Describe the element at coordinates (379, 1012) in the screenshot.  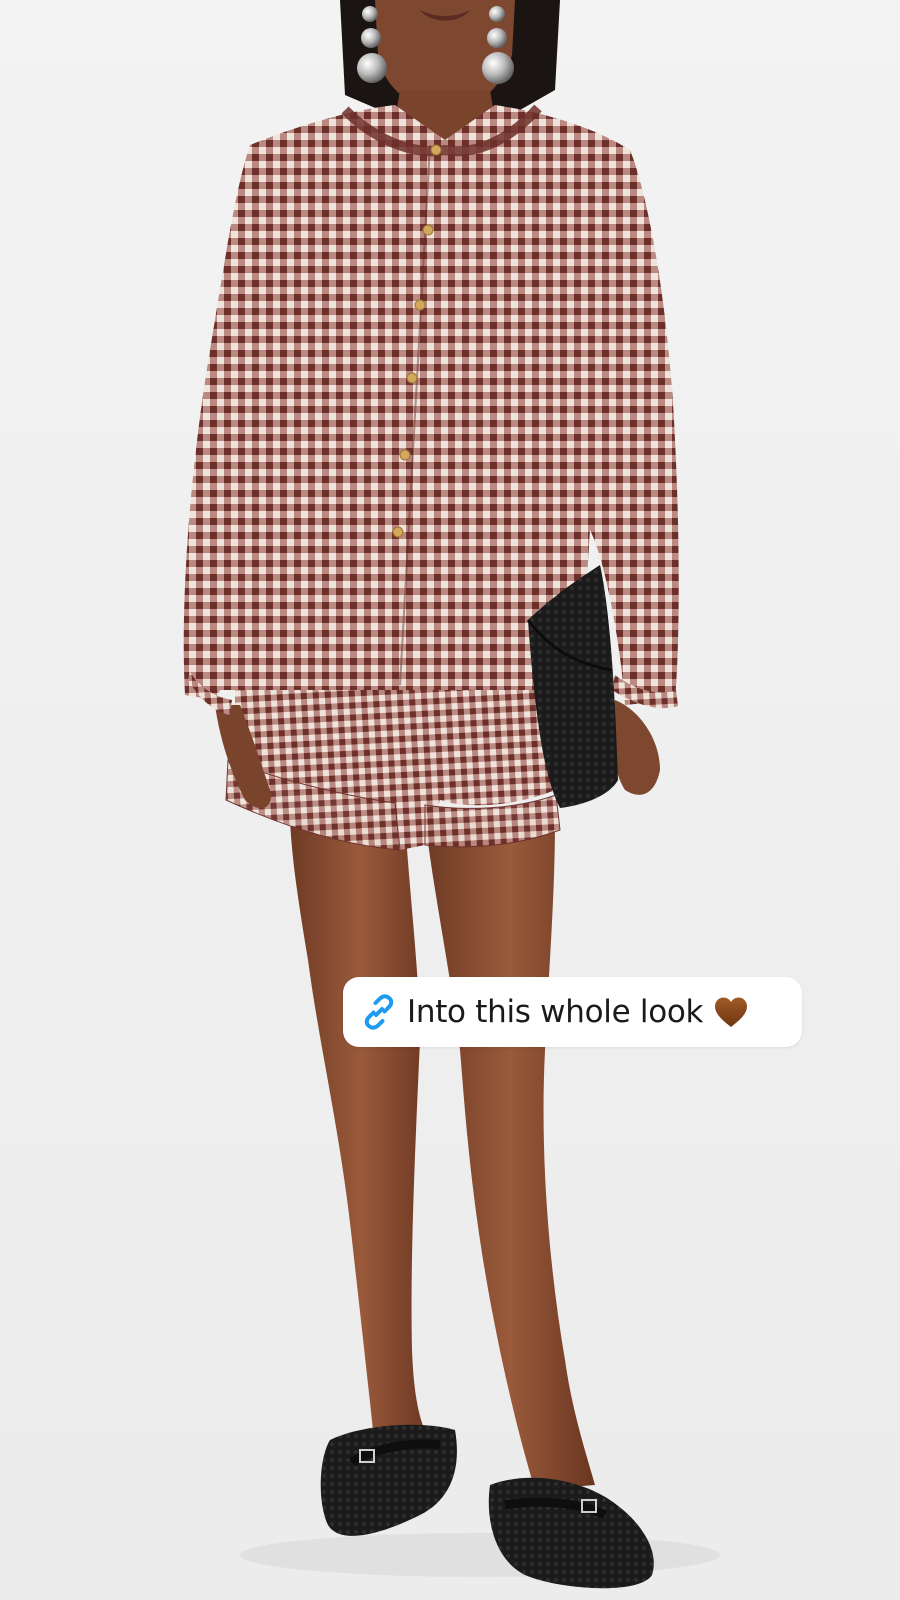
I see `link-icon` at that location.